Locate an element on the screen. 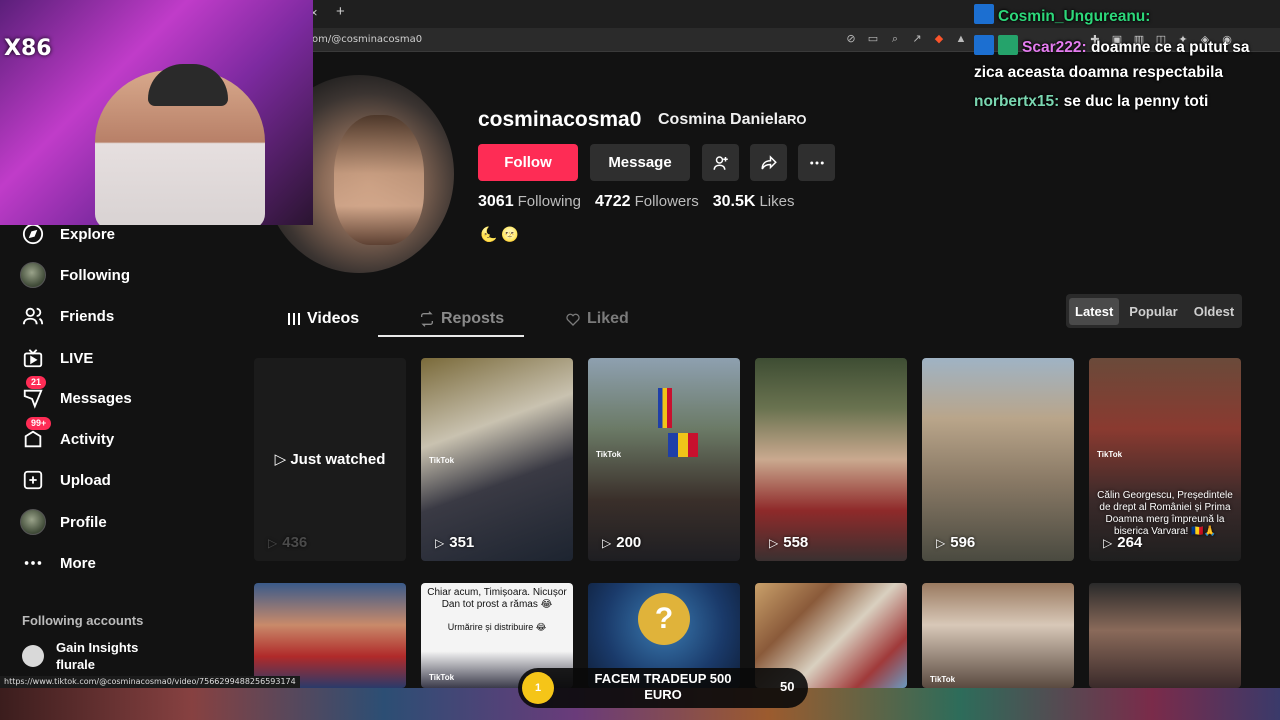 Image resolution: width=1280 pixels, height=720 pixels. view-count-value: 200 is located at coordinates (629, 542).